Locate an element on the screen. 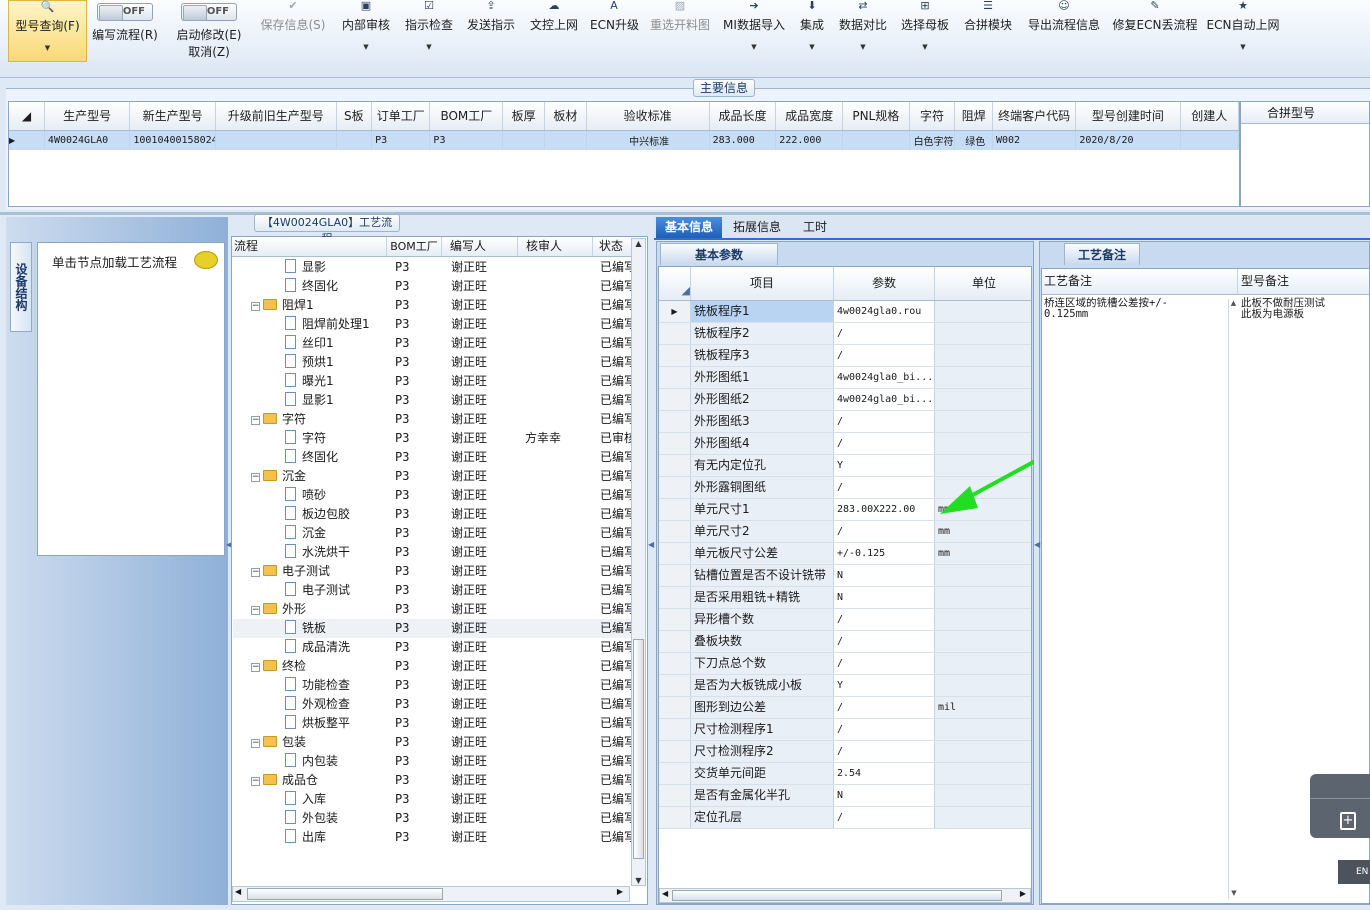  param-row: 单元尺寸2/mm is located at coordinates (845, 532).